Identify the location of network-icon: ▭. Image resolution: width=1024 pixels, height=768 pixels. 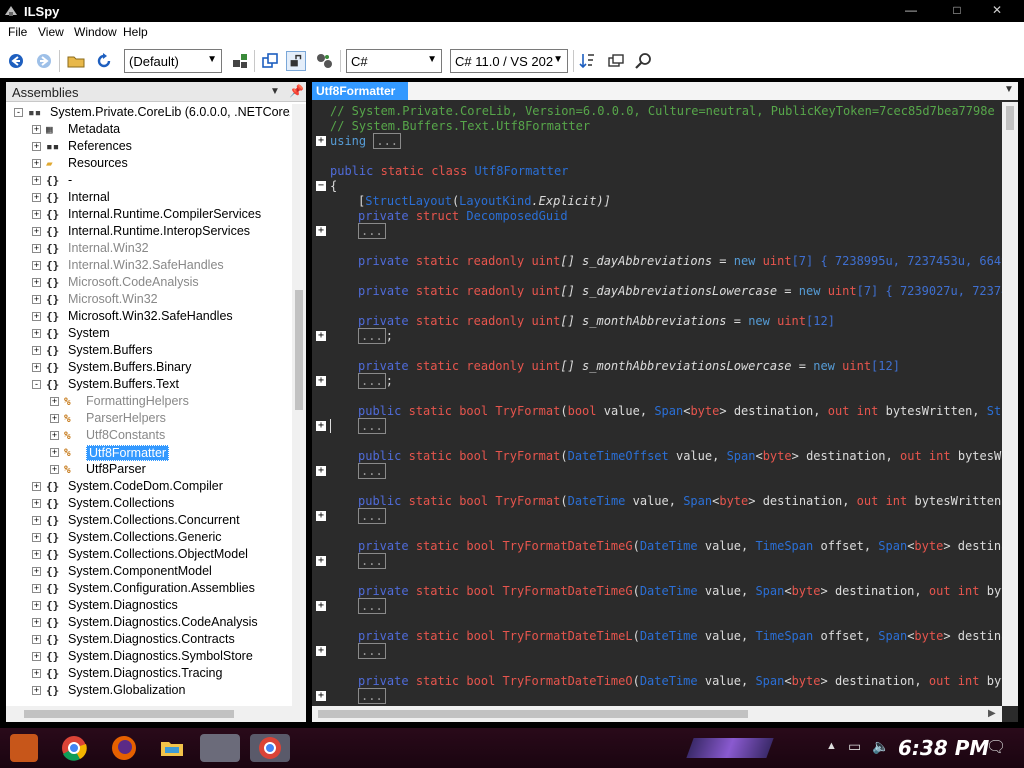
(854, 746).